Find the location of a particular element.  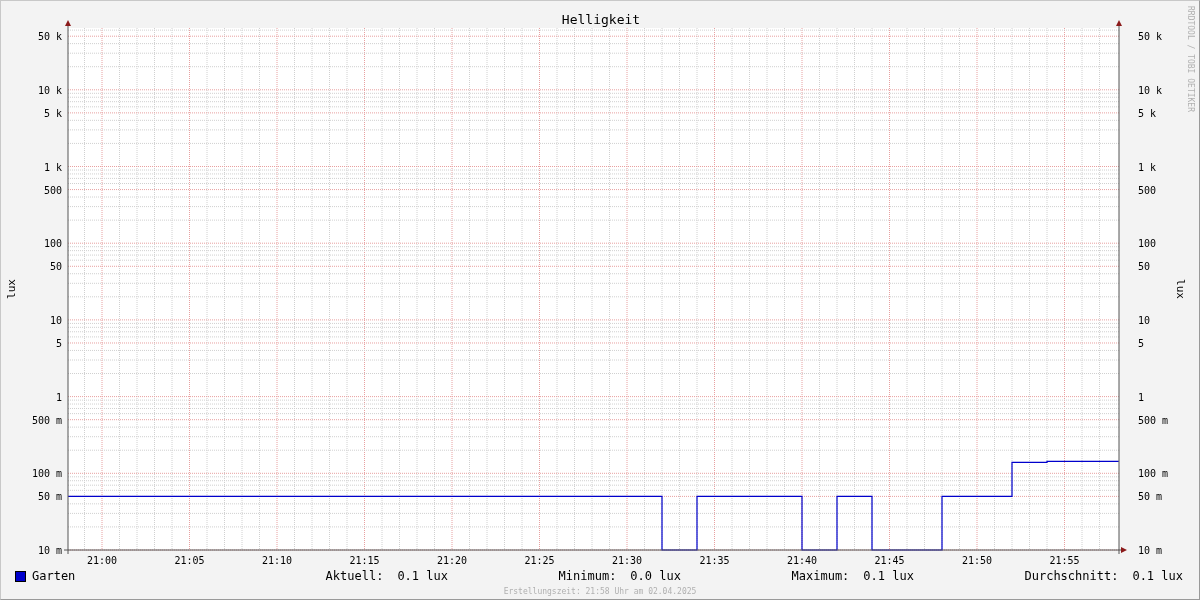

x-tick-label: 21:50 is located at coordinates (977, 560).